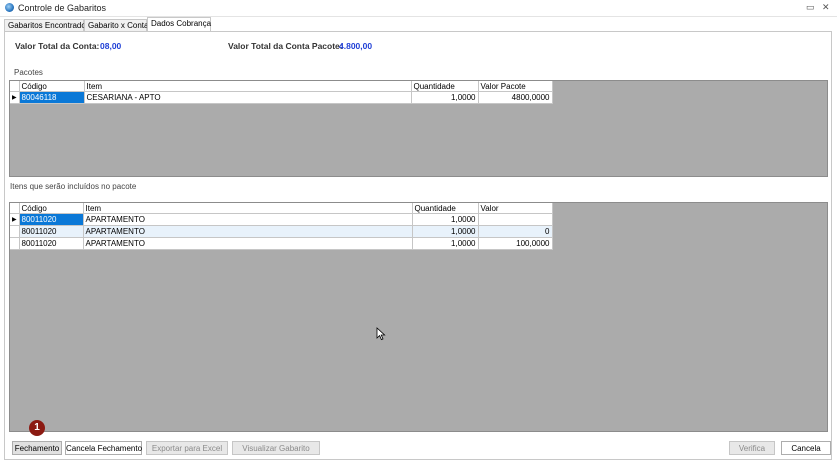 This screenshot has height=463, width=837. I want to click on minimize-icon: ▭, so click(810, 7).